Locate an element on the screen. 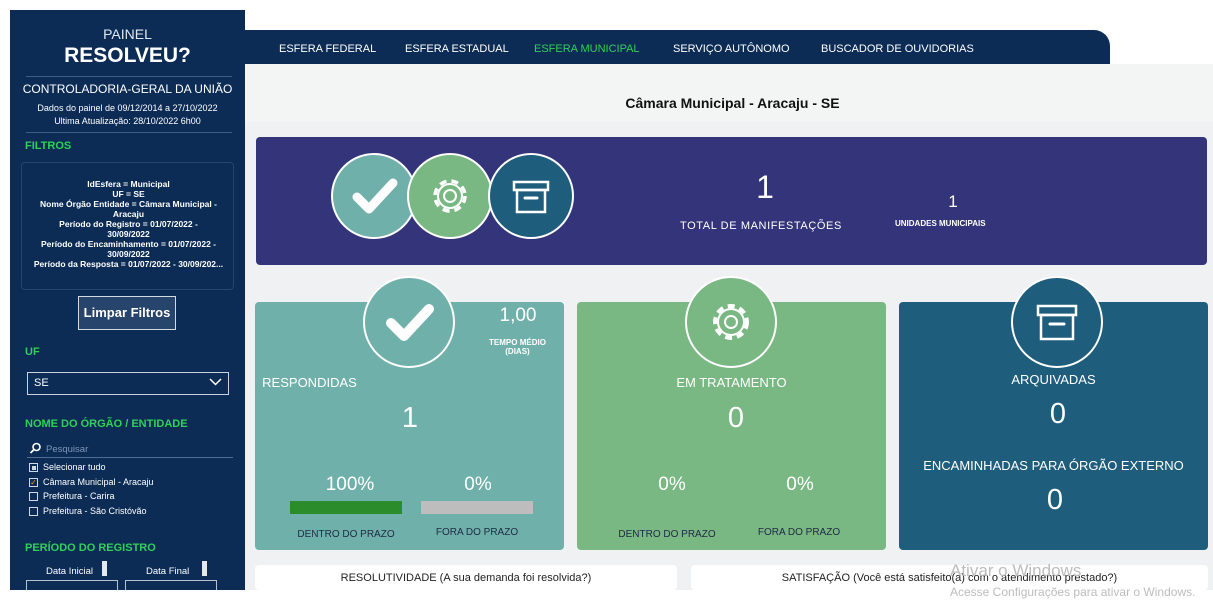  filters-label: FILTROS is located at coordinates (48, 146).